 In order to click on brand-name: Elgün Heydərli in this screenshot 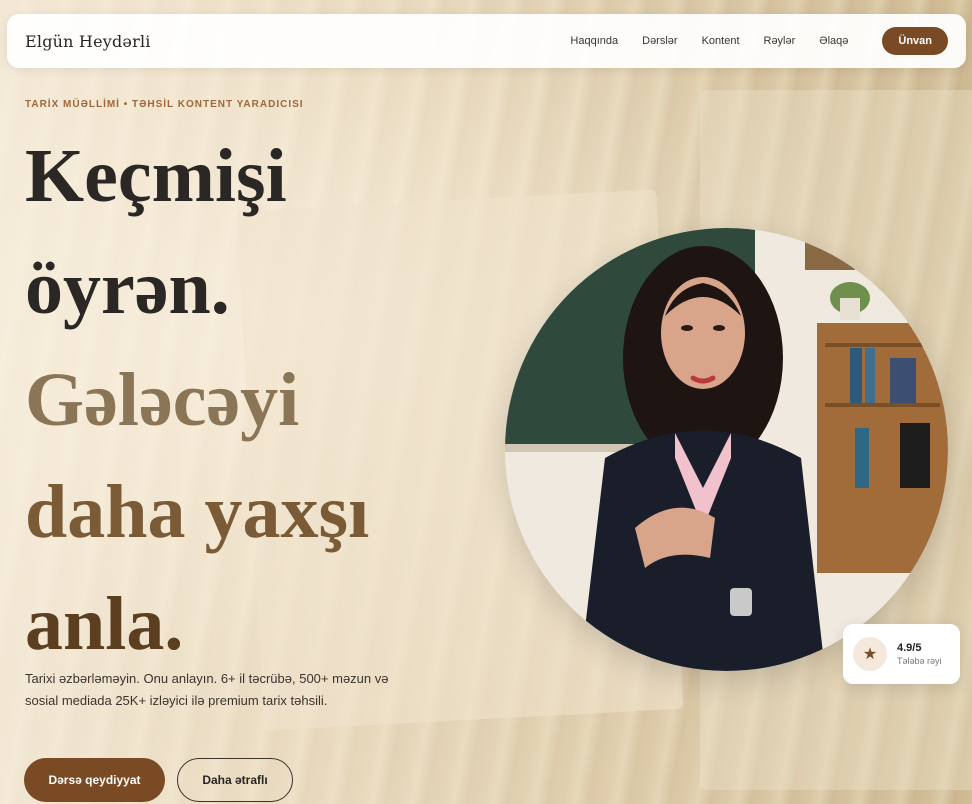, I will do `click(88, 41)`.